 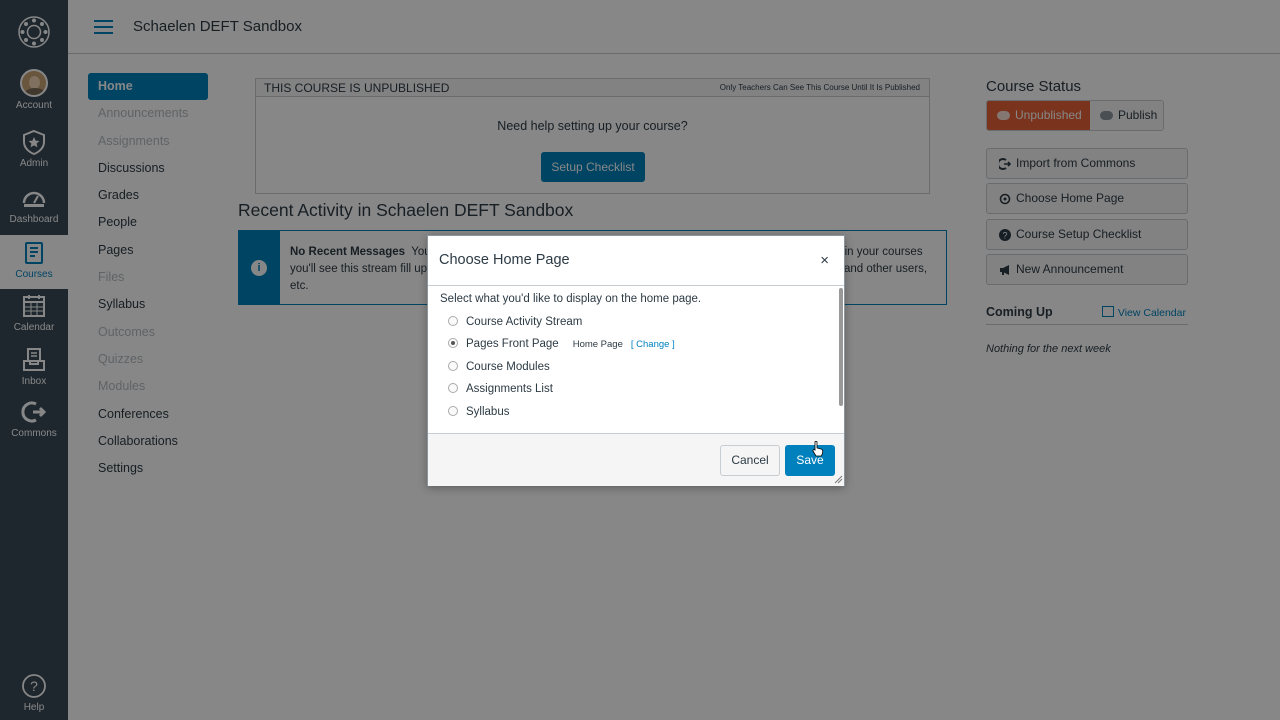 I want to click on resize-handle-icon, so click(x=838, y=479).